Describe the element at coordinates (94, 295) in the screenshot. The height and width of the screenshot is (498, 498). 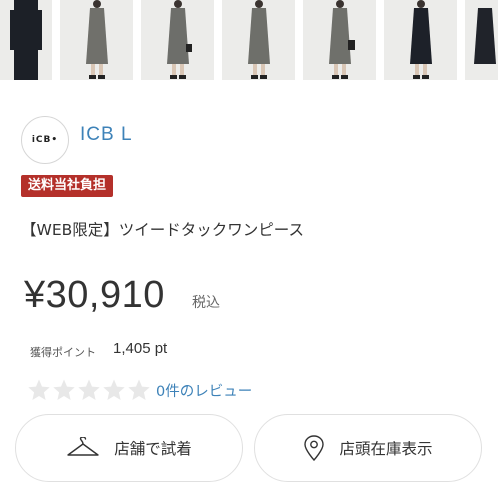
I see `product-price: ¥30,910` at that location.